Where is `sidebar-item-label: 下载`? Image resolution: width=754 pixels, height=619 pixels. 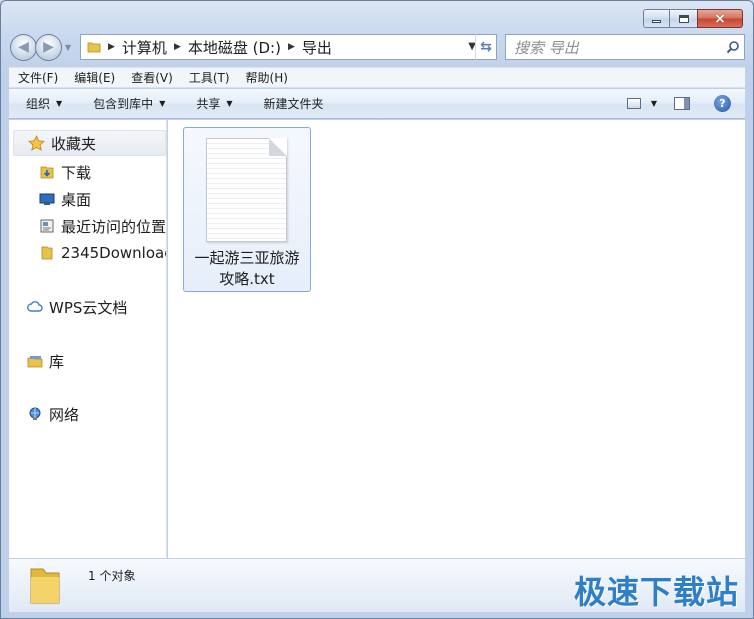 sidebar-item-label: 下载 is located at coordinates (76, 172).